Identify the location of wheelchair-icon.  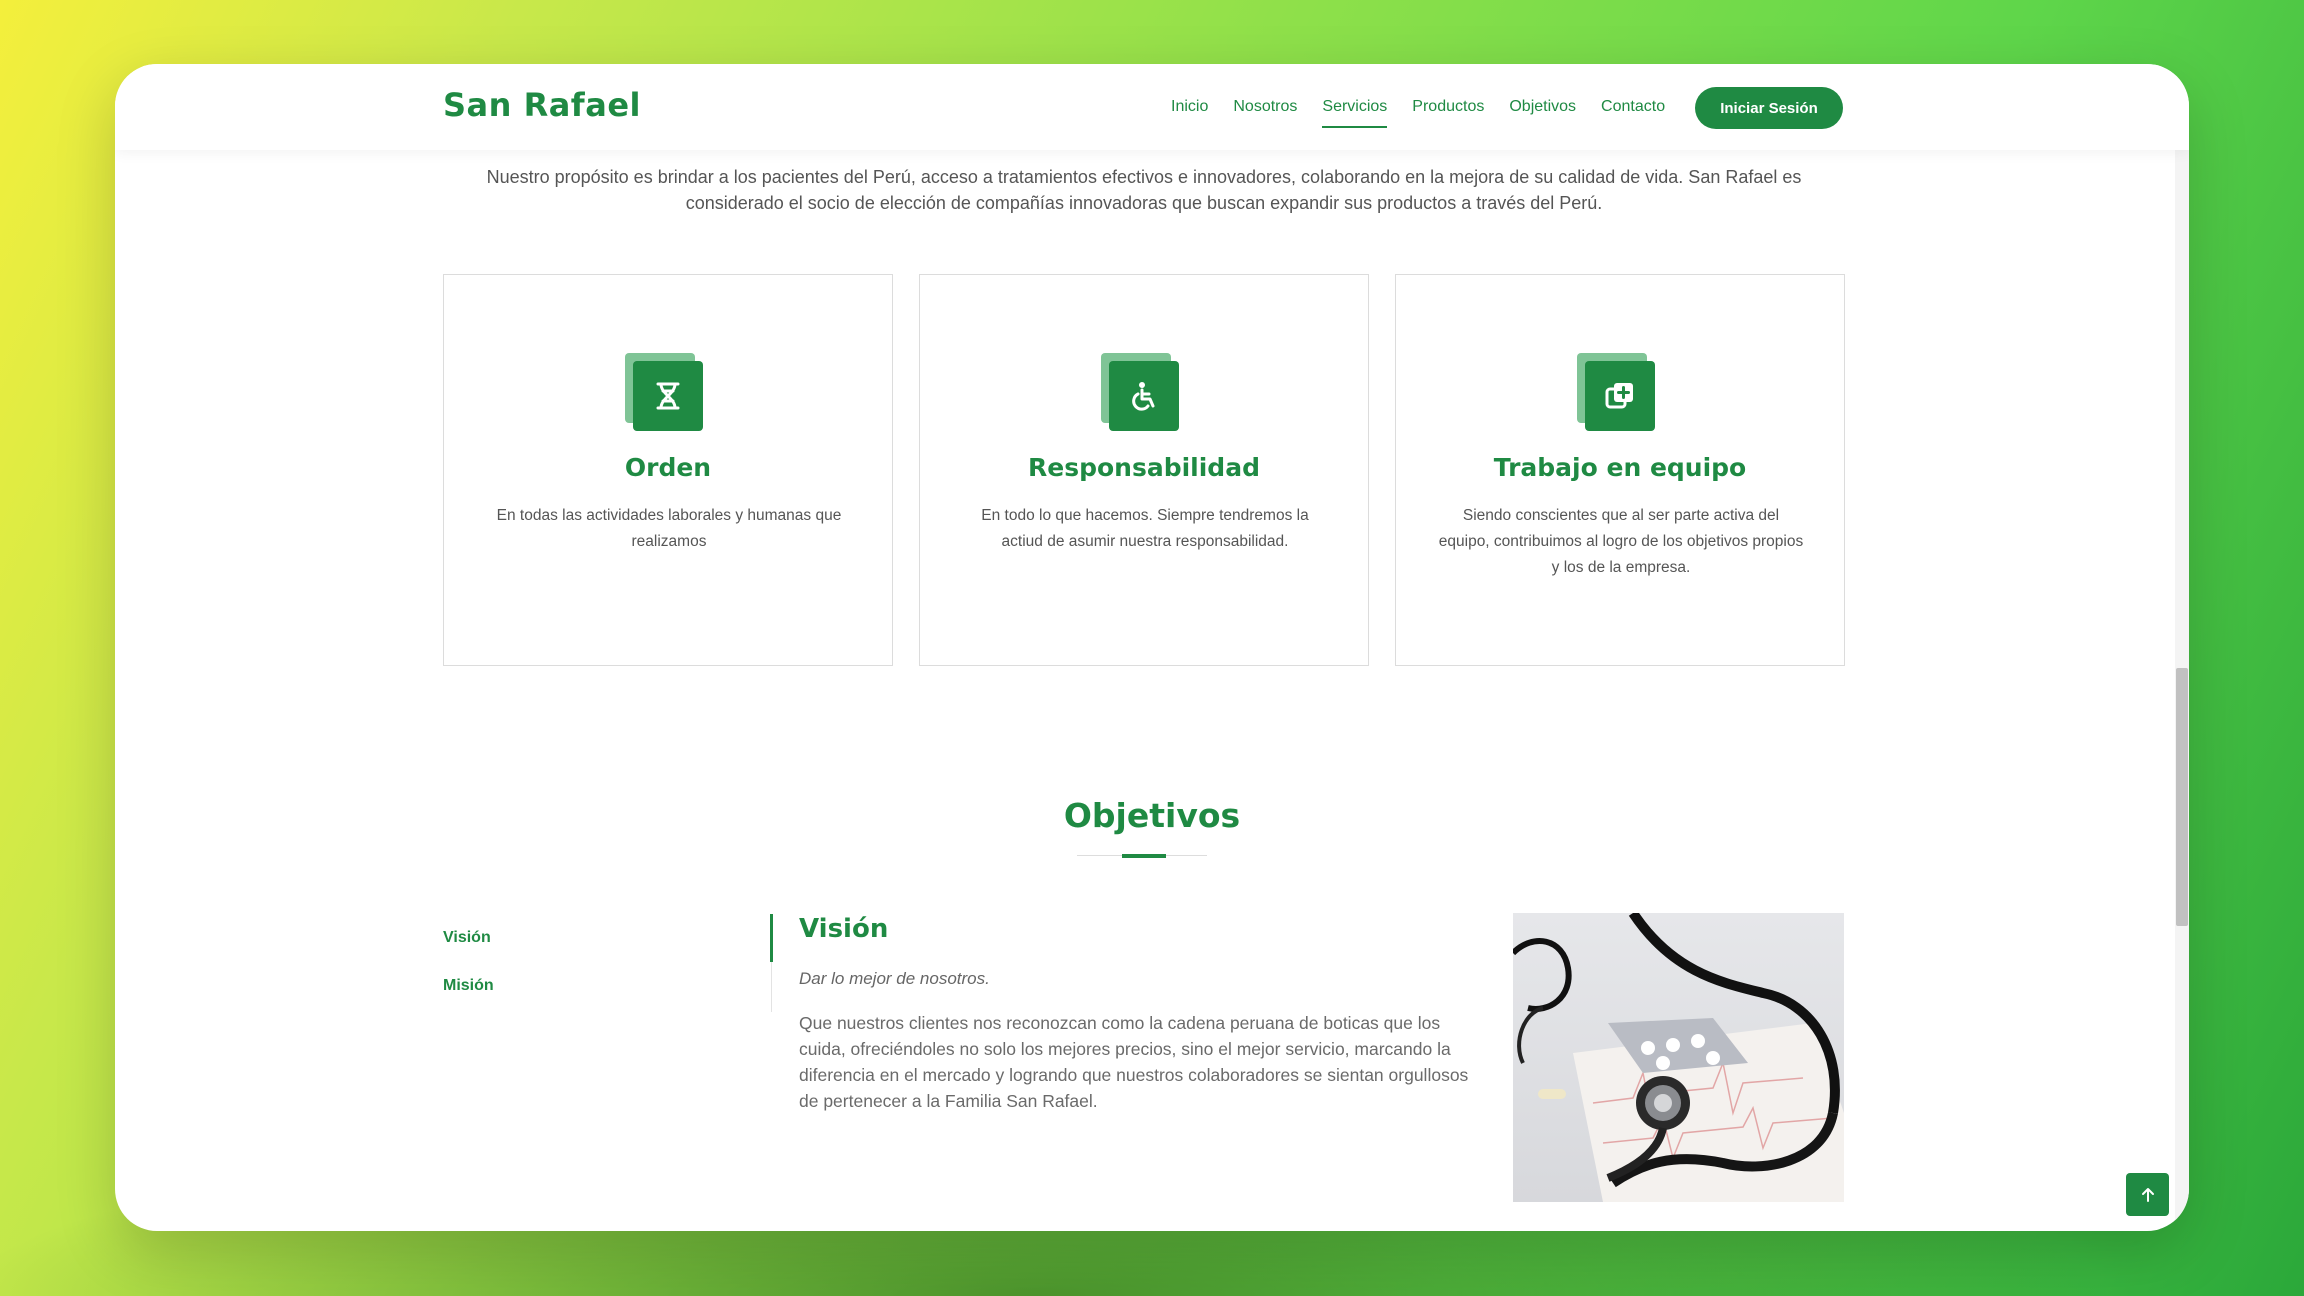
(1144, 396).